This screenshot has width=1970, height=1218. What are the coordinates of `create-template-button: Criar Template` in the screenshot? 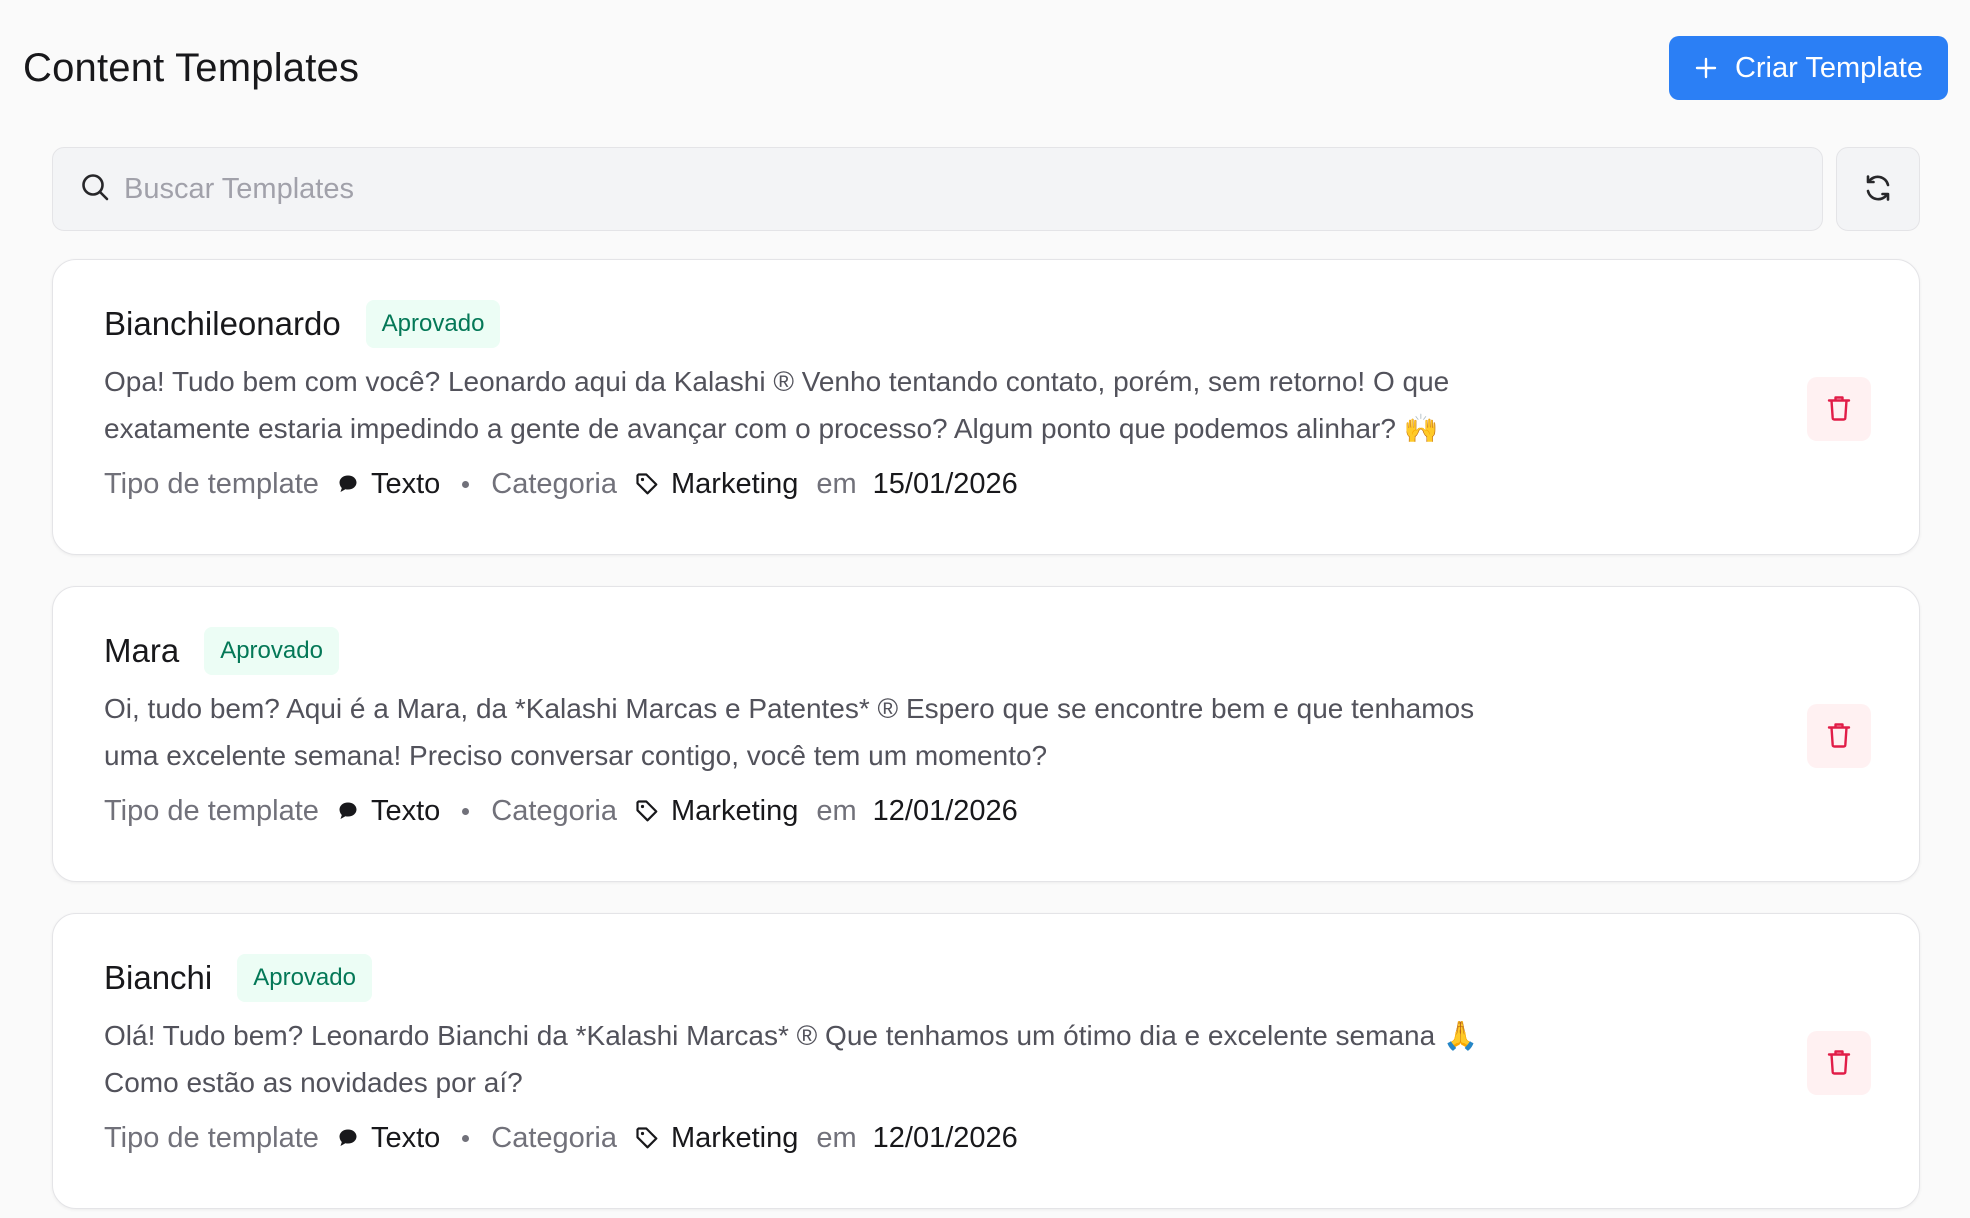 It's located at (1808, 68).